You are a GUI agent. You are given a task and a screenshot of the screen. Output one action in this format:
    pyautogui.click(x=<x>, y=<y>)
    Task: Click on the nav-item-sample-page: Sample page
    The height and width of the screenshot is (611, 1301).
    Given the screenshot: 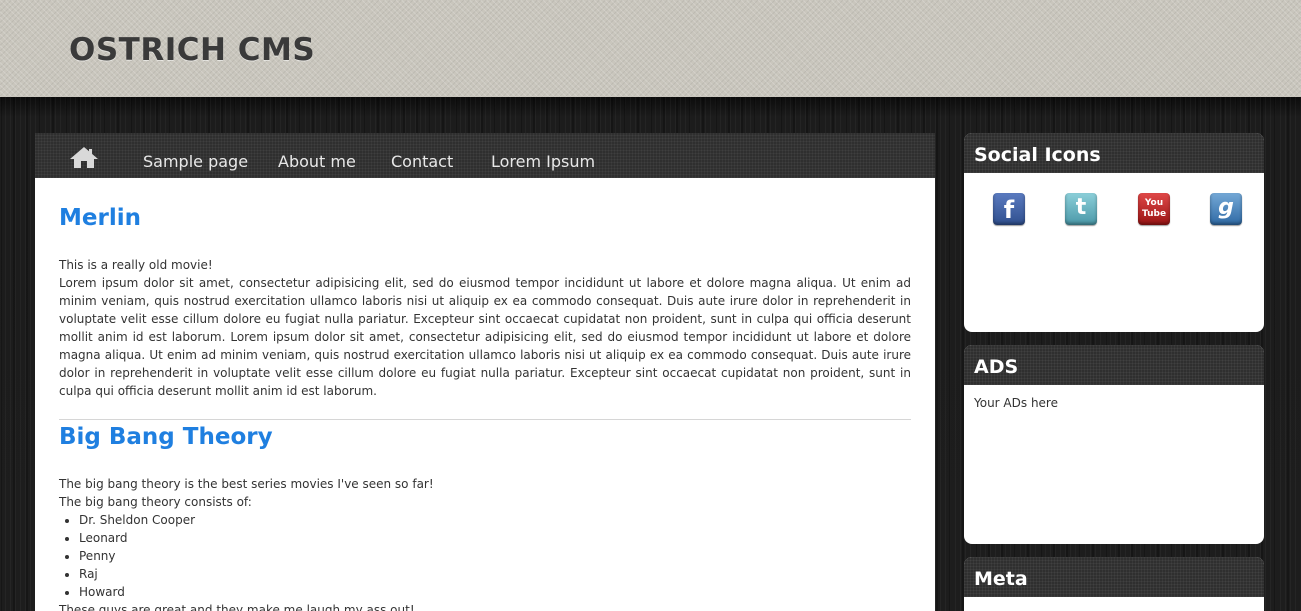 What is the action you would take?
    pyautogui.click(x=195, y=161)
    